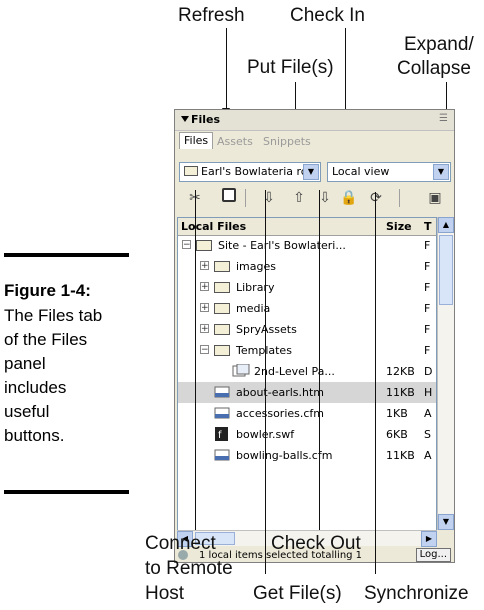  What do you see at coordinates (399, 226) in the screenshot?
I see `size-column: Size` at bounding box center [399, 226].